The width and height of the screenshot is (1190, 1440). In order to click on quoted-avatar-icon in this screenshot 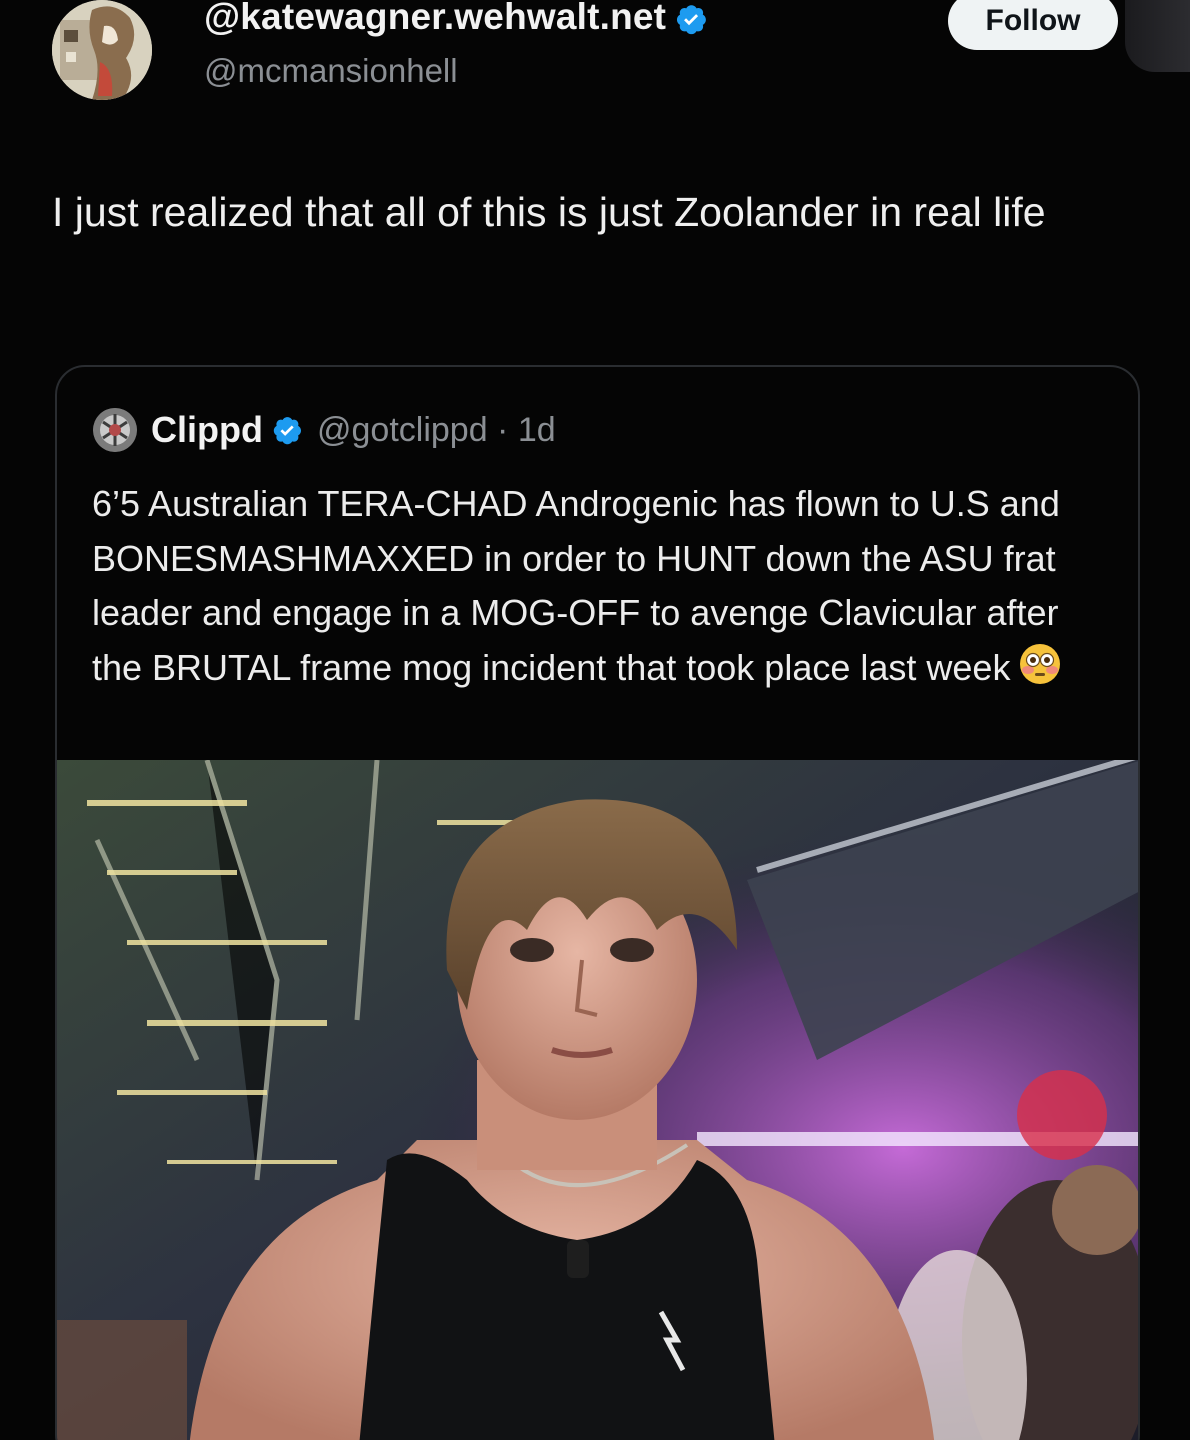, I will do `click(115, 430)`.